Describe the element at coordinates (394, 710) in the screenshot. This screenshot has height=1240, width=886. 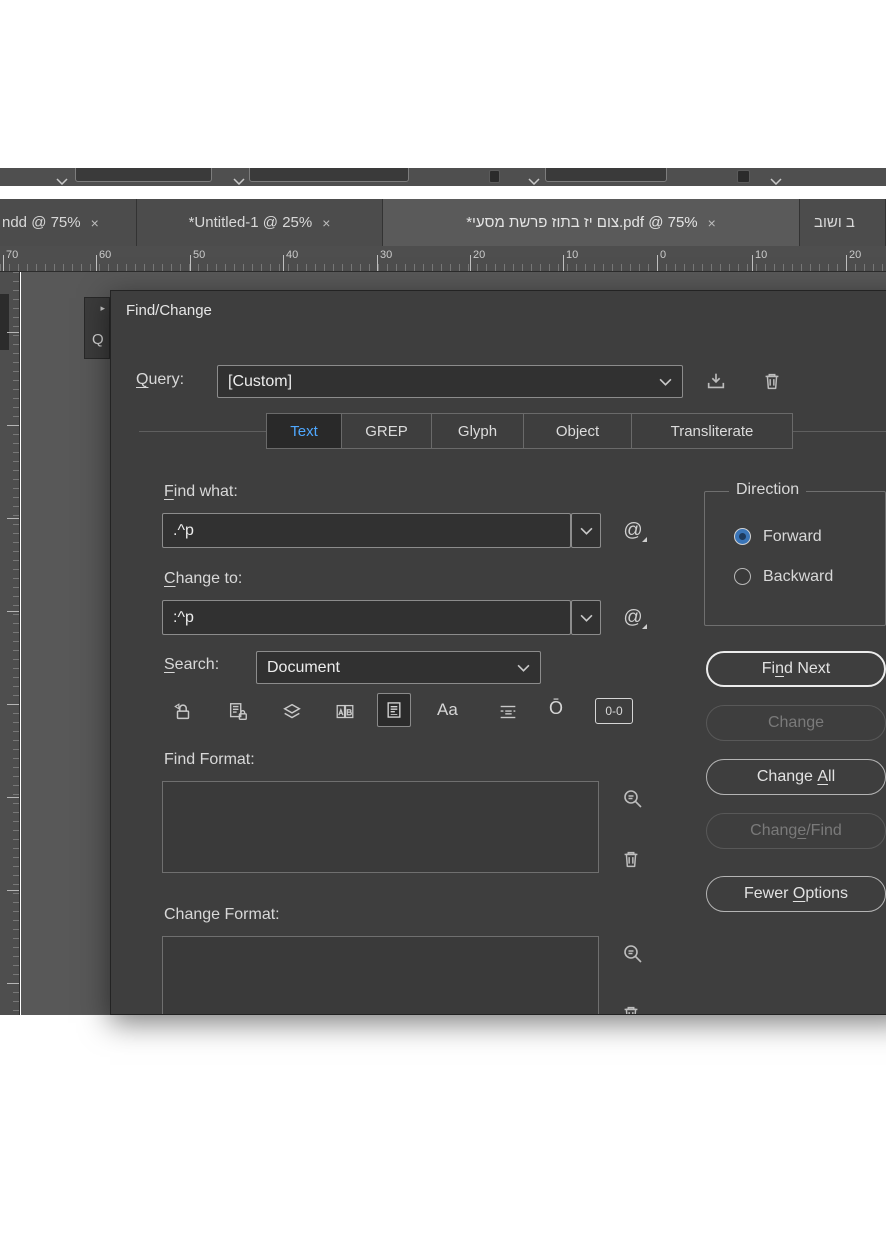
I see `include-footnotes-icon` at that location.